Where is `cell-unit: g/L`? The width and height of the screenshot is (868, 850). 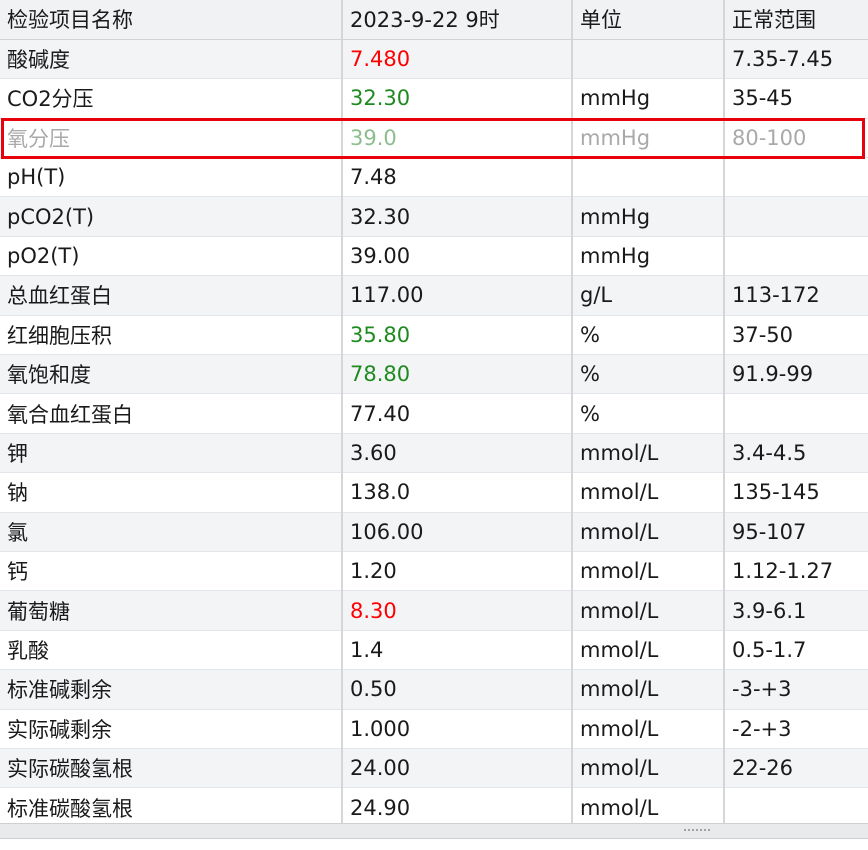
cell-unit: g/L is located at coordinates (648, 295).